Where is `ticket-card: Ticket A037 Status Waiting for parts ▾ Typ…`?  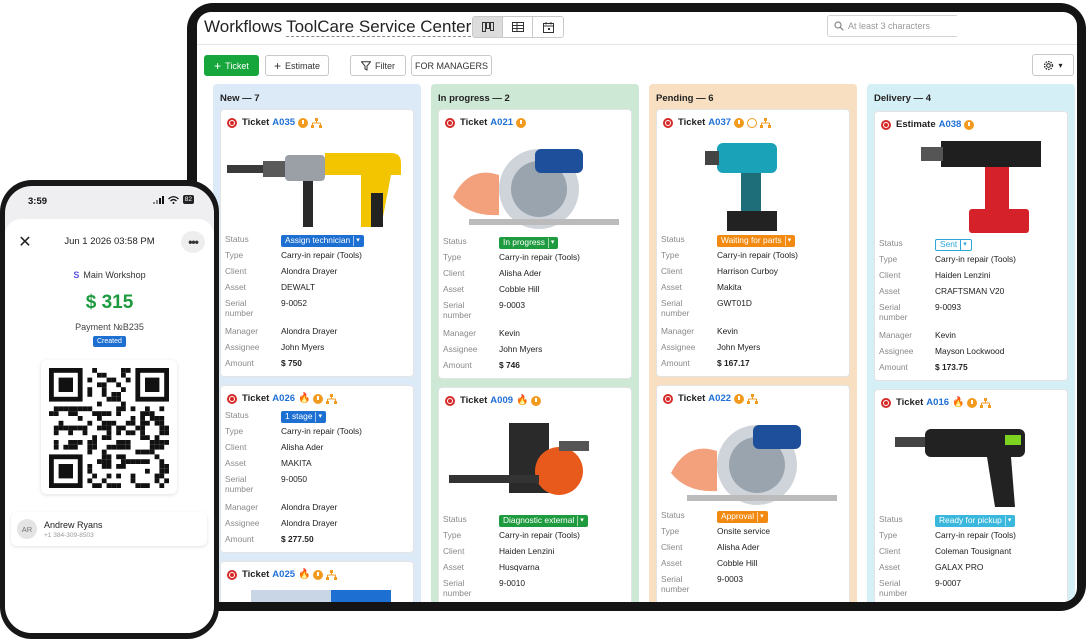
ticket-card: Ticket A037 Status Waiting for parts ▾ Typ… is located at coordinates (753, 243).